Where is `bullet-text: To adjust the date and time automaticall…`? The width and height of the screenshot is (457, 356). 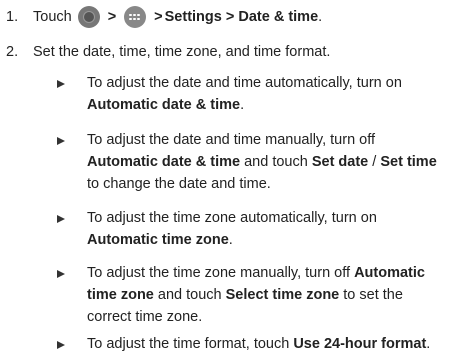
bullet-text: To adjust the date and time automaticall… is located at coordinates (244, 94).